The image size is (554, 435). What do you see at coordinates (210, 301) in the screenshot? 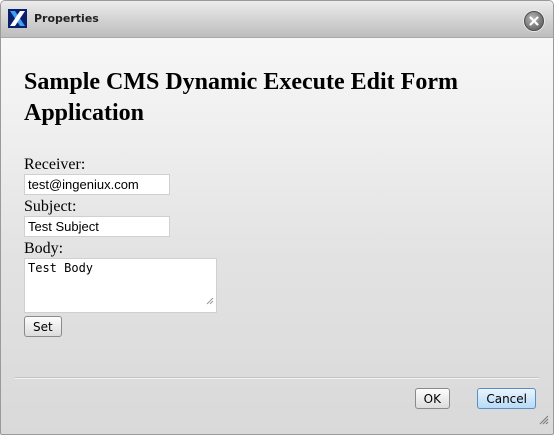
I see `resize-grip-icon` at bounding box center [210, 301].